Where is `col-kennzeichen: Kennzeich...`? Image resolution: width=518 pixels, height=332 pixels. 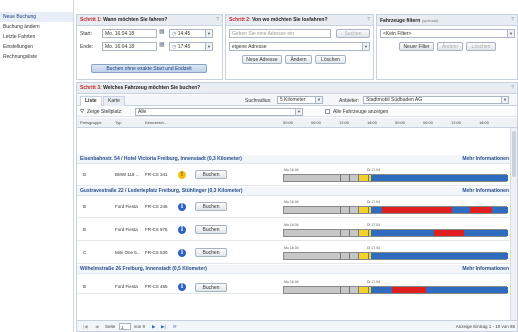
col-kennzeichen: Kennzeich... is located at coordinates (156, 123).